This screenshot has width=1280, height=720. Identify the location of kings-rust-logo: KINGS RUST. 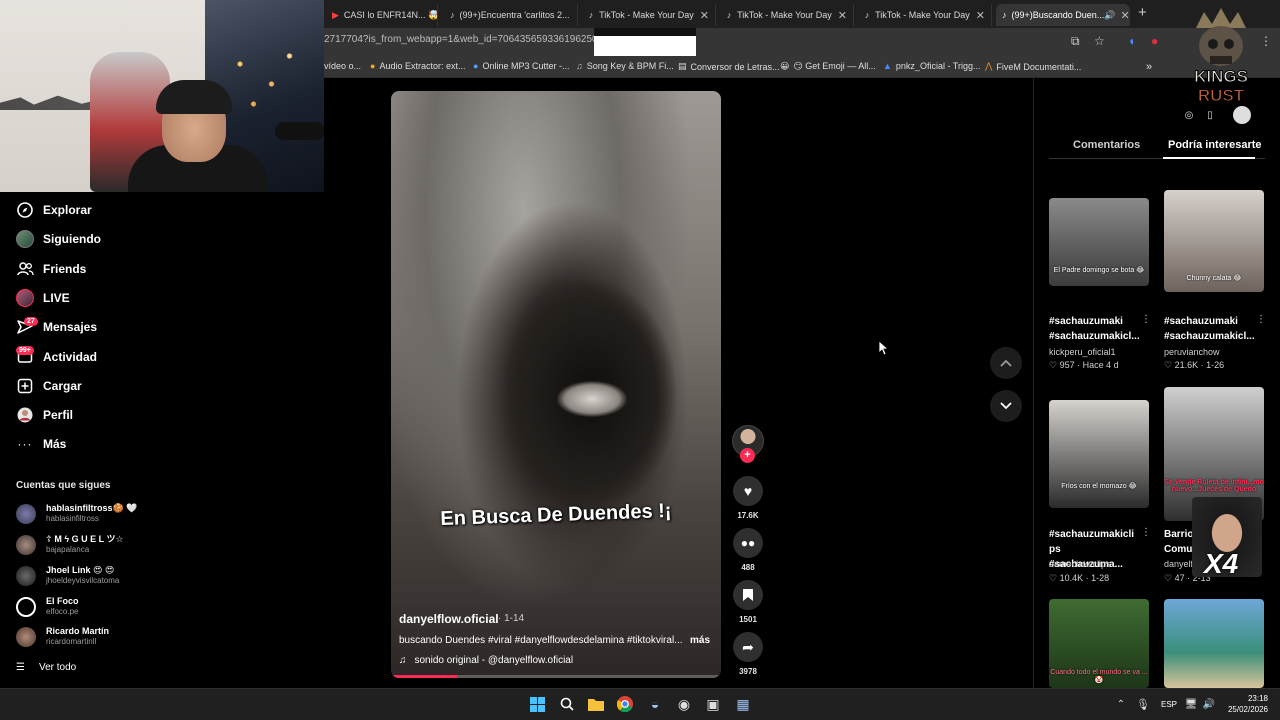
(1221, 57).